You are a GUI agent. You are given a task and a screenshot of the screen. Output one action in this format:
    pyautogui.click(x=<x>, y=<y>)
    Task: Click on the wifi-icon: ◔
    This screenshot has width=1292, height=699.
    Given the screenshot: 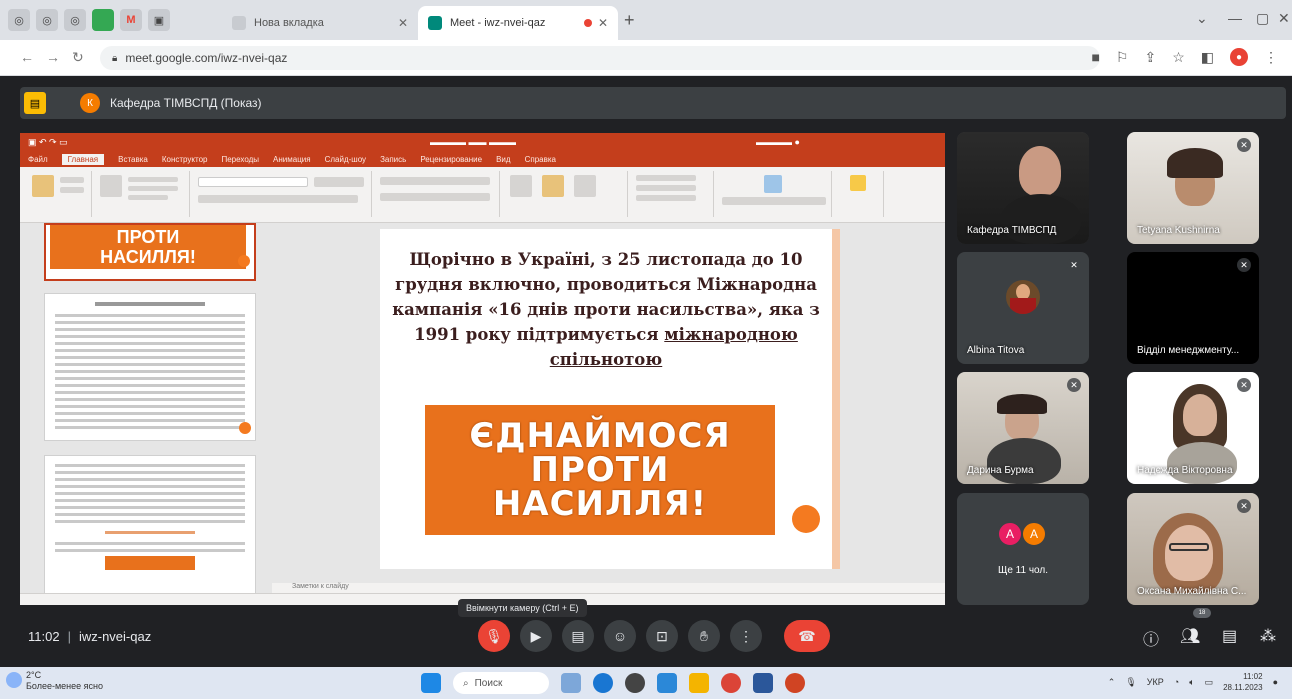 What is the action you would take?
    pyautogui.click(x=1176, y=682)
    